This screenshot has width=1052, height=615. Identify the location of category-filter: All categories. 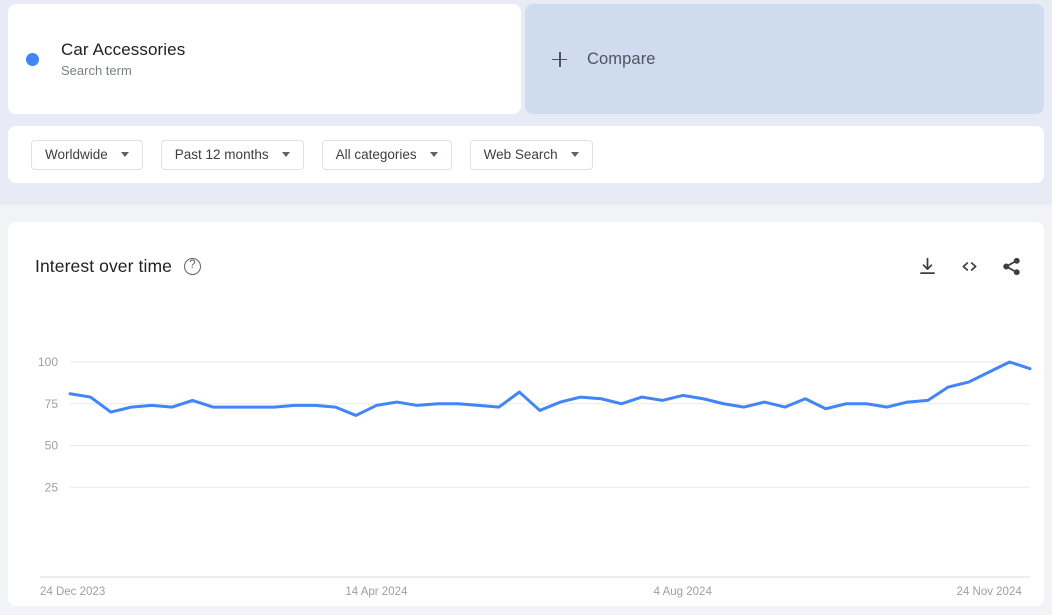
(386, 154).